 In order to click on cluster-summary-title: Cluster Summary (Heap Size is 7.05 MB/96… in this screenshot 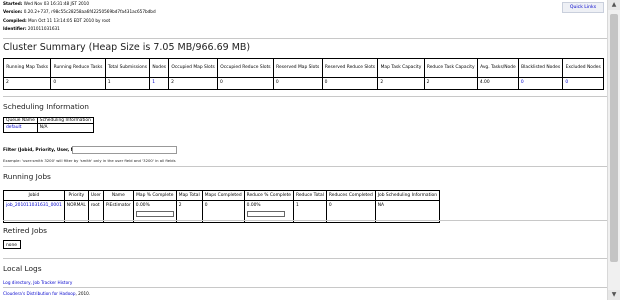, I will do `click(127, 47)`.